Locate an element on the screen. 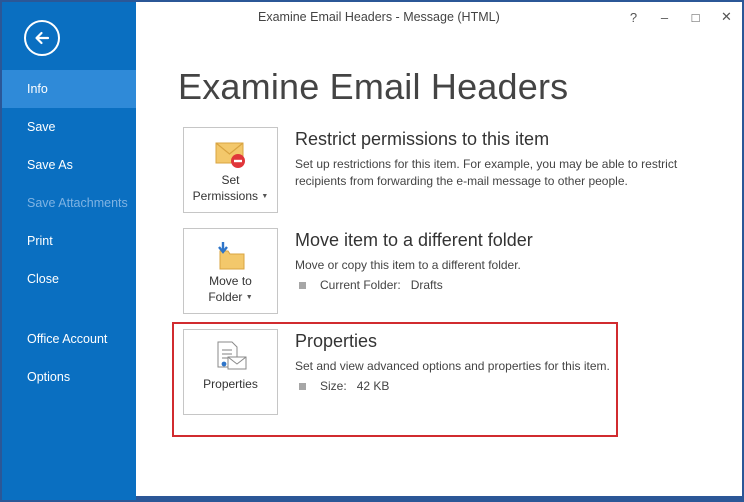 This screenshot has height=502, width=744. window-title: Examine Email Headers - Message (HTML) is located at coordinates (379, 17).